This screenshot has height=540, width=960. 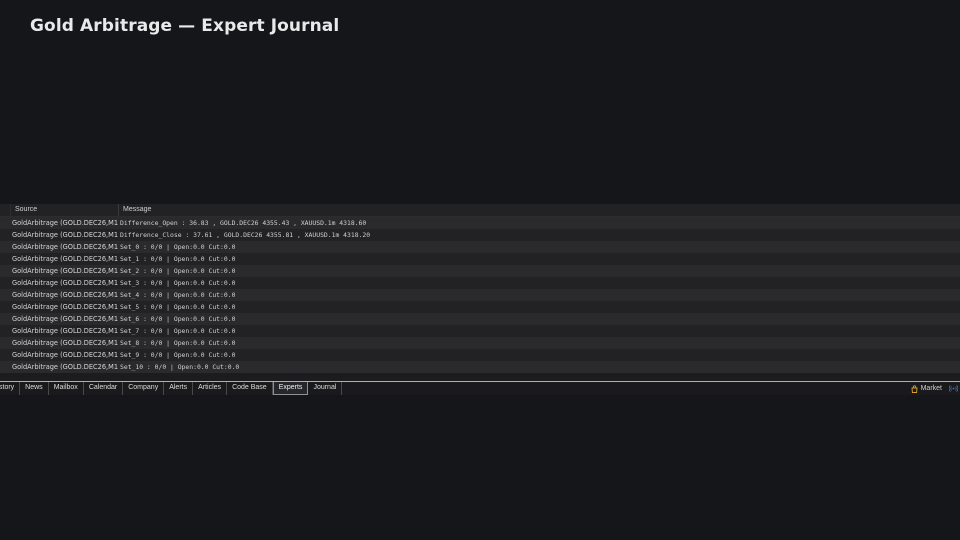 I want to click on cell-message: Set_6 : 0/0 | Open:0.0 Cut:0.0, so click(x=178, y=319).